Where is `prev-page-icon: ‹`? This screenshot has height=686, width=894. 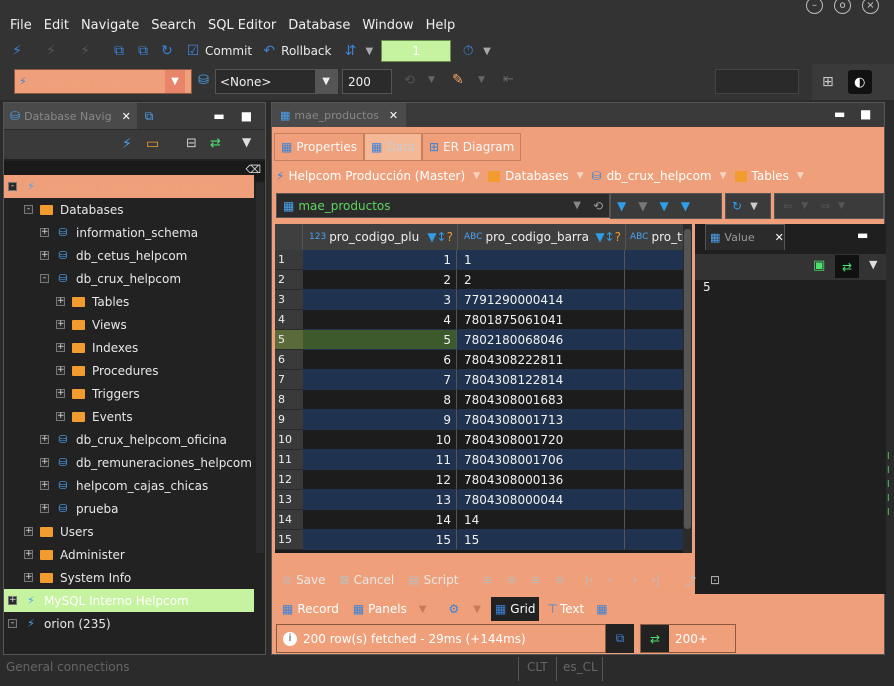
prev-page-icon: ‹ is located at coordinates (610, 580).